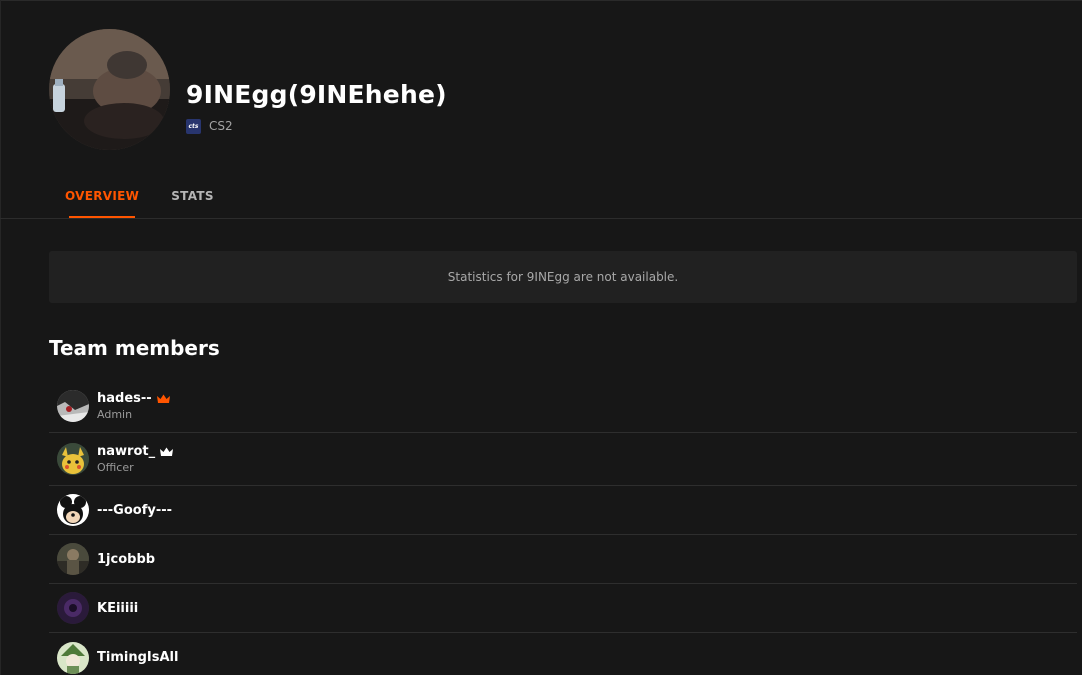 This screenshot has width=1082, height=675. I want to click on team-avatar, so click(109, 89).